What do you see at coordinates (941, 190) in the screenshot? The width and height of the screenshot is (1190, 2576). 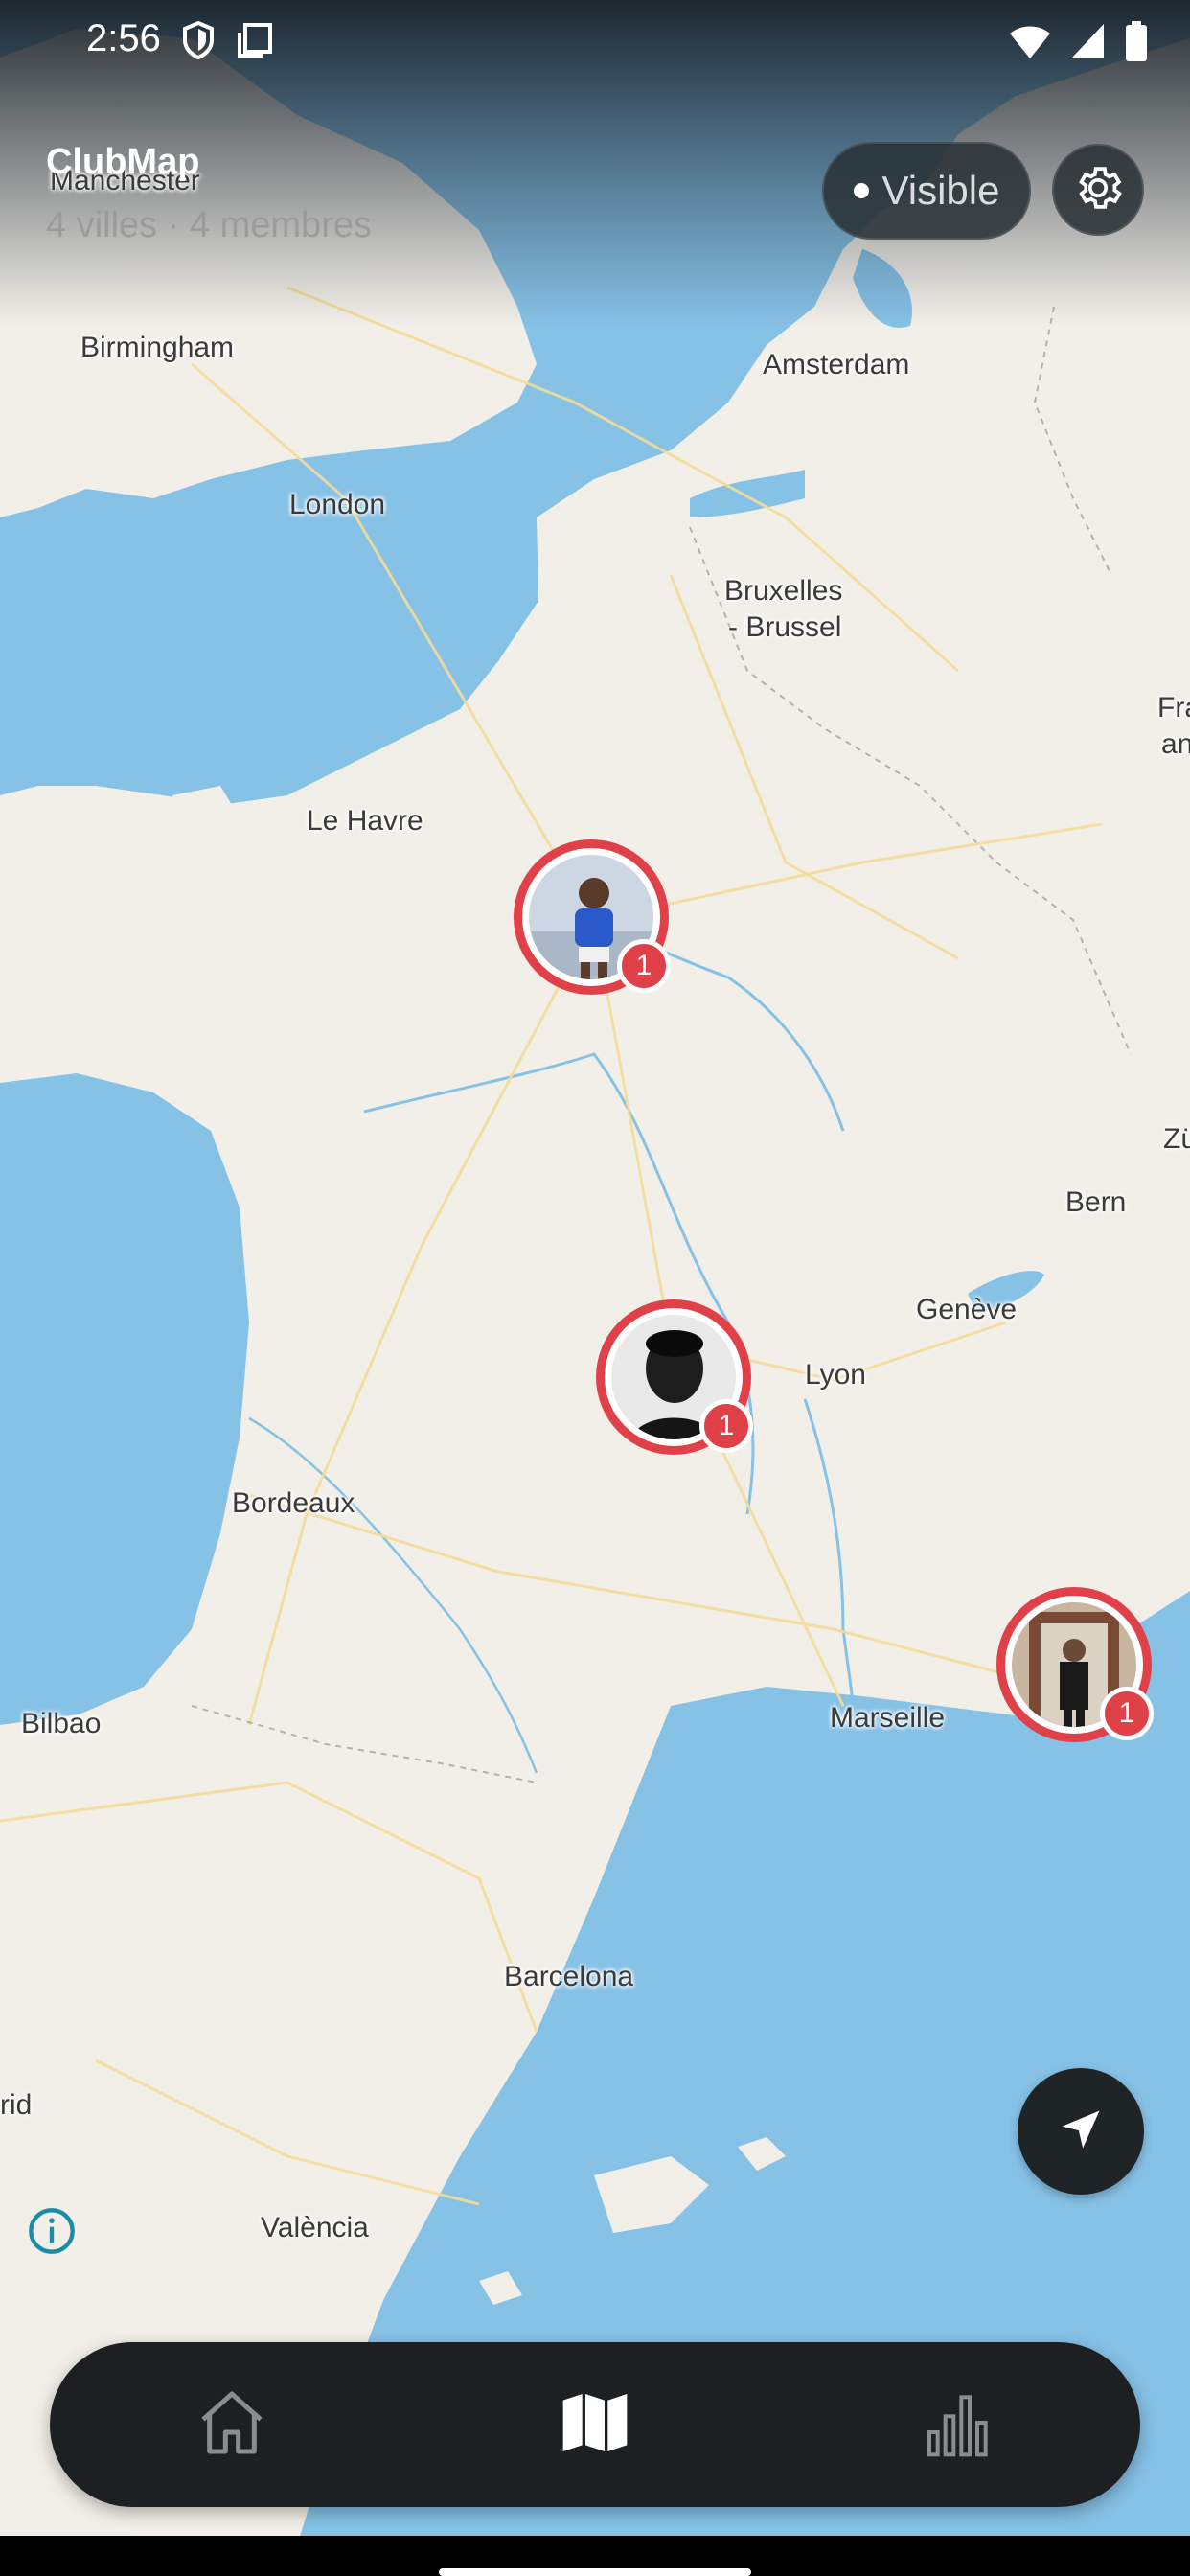 I see `visibility-label: Visible` at bounding box center [941, 190].